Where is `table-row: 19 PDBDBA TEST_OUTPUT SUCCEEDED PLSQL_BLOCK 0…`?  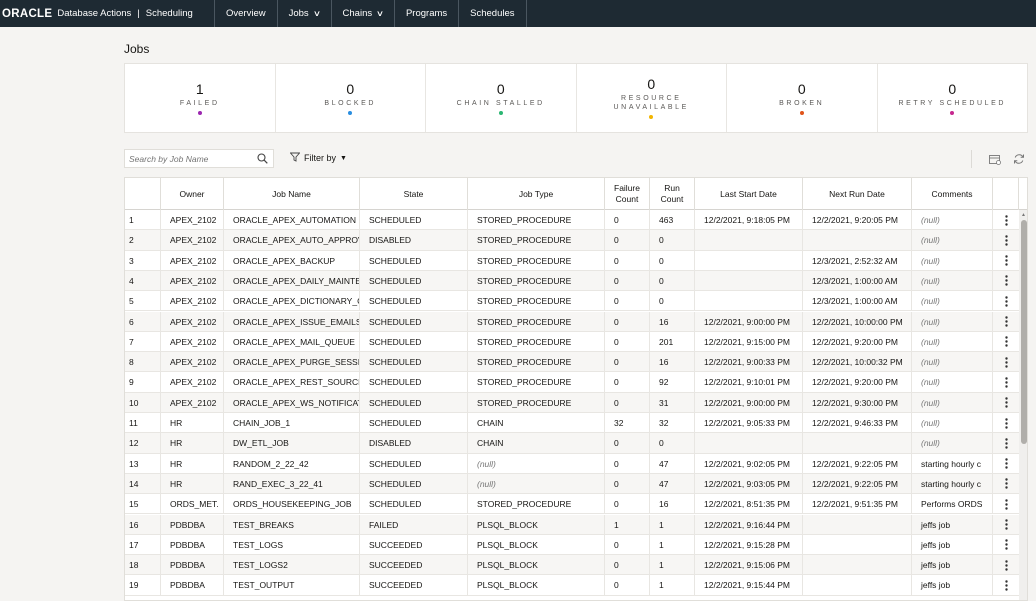
table-row: 19 PDBDBA TEST_OUTPUT SUCCEEDED PLSQL_BLOCK 0… is located at coordinates (572, 585).